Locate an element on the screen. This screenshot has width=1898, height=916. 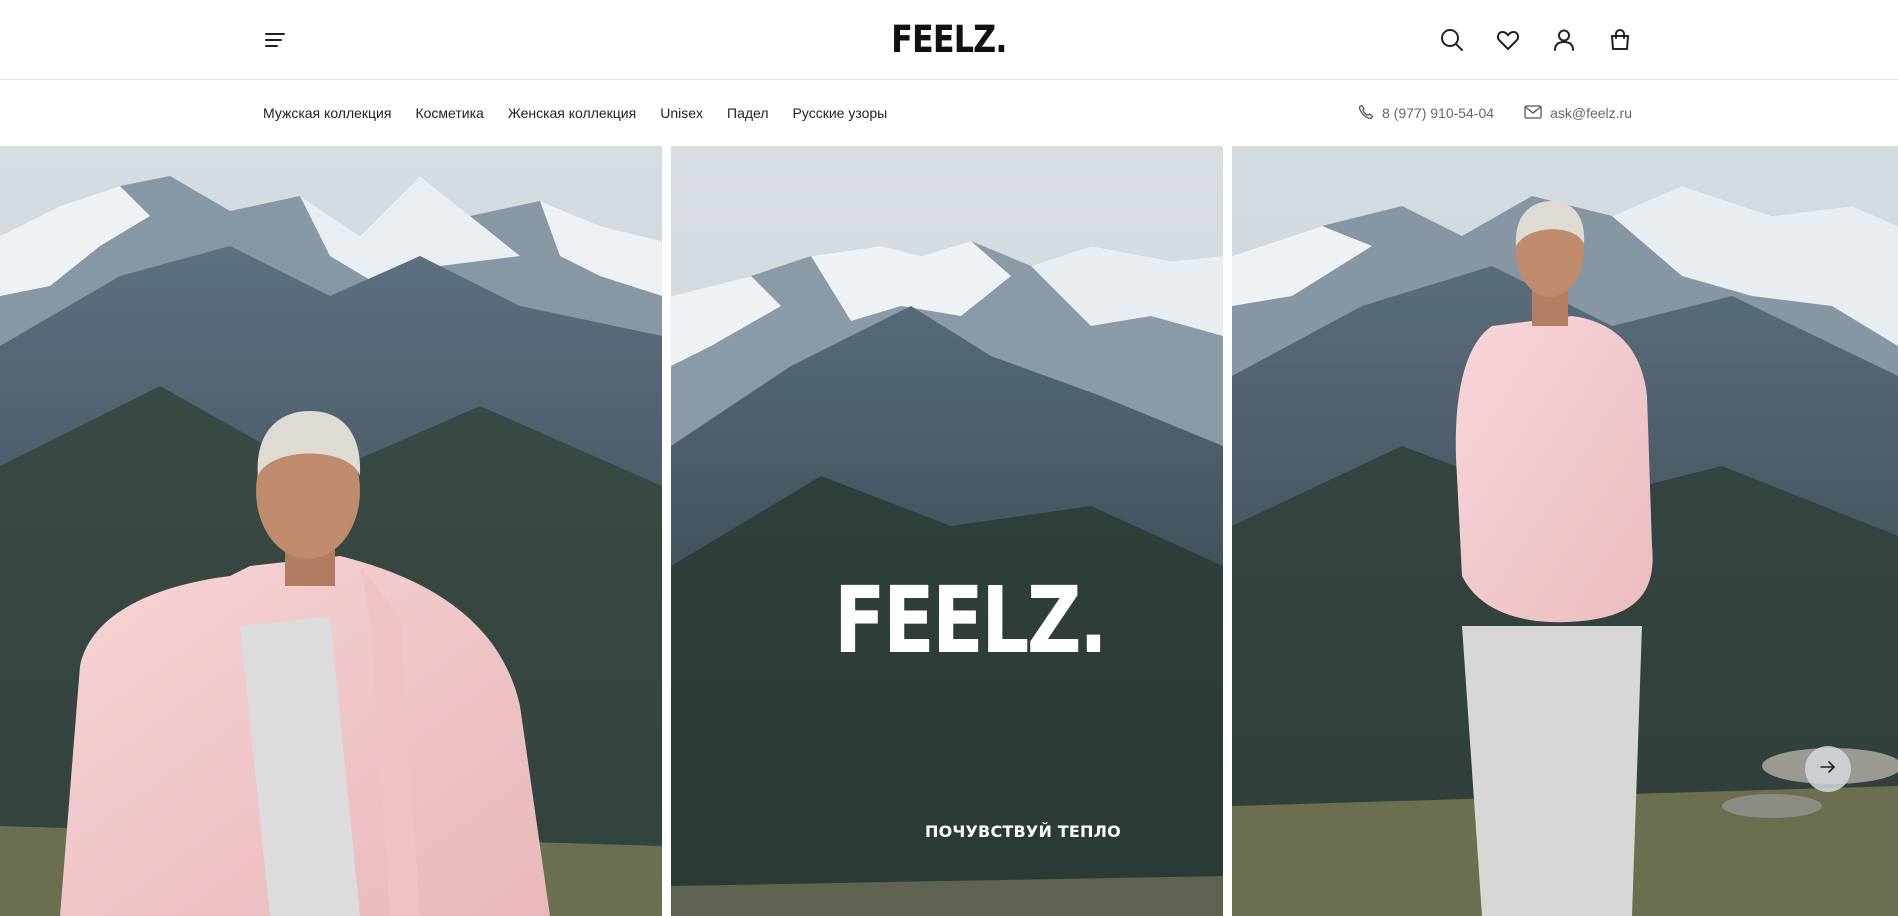
menu-icon is located at coordinates (275, 40).